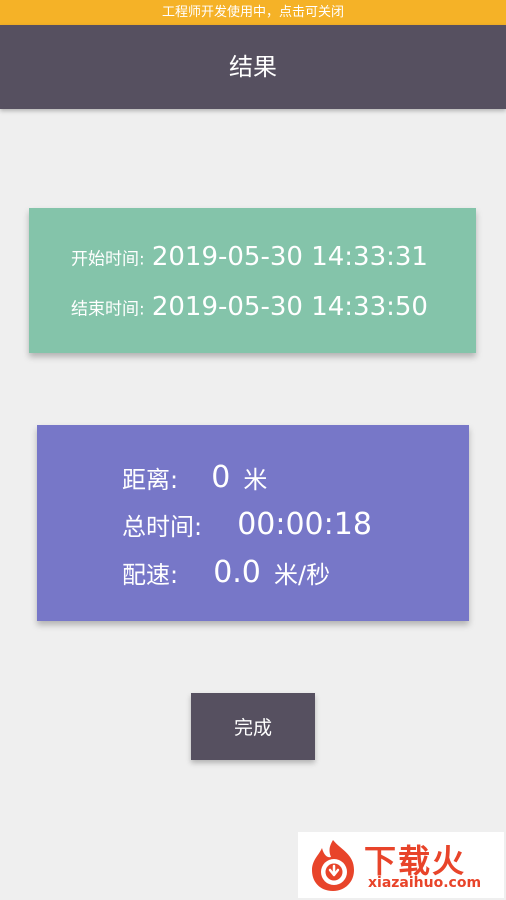 This screenshot has height=900, width=506. I want to click on start-time-row: 开始时间: 2019-05-30 14:33:31, so click(249, 257).